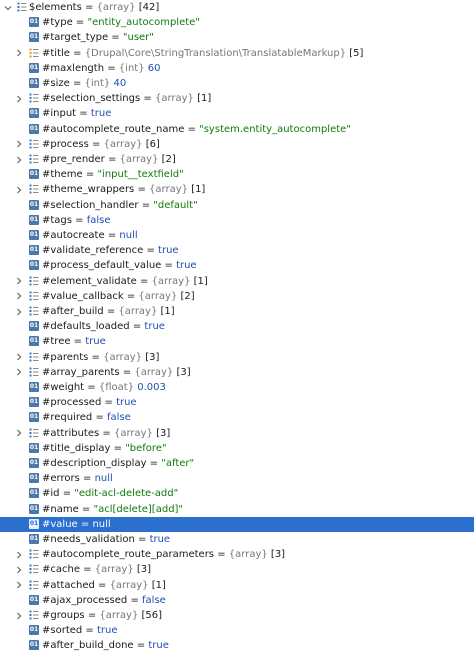 The width and height of the screenshot is (474, 662). I want to click on tree-row: 01 #title_display = "before", so click(237, 448).